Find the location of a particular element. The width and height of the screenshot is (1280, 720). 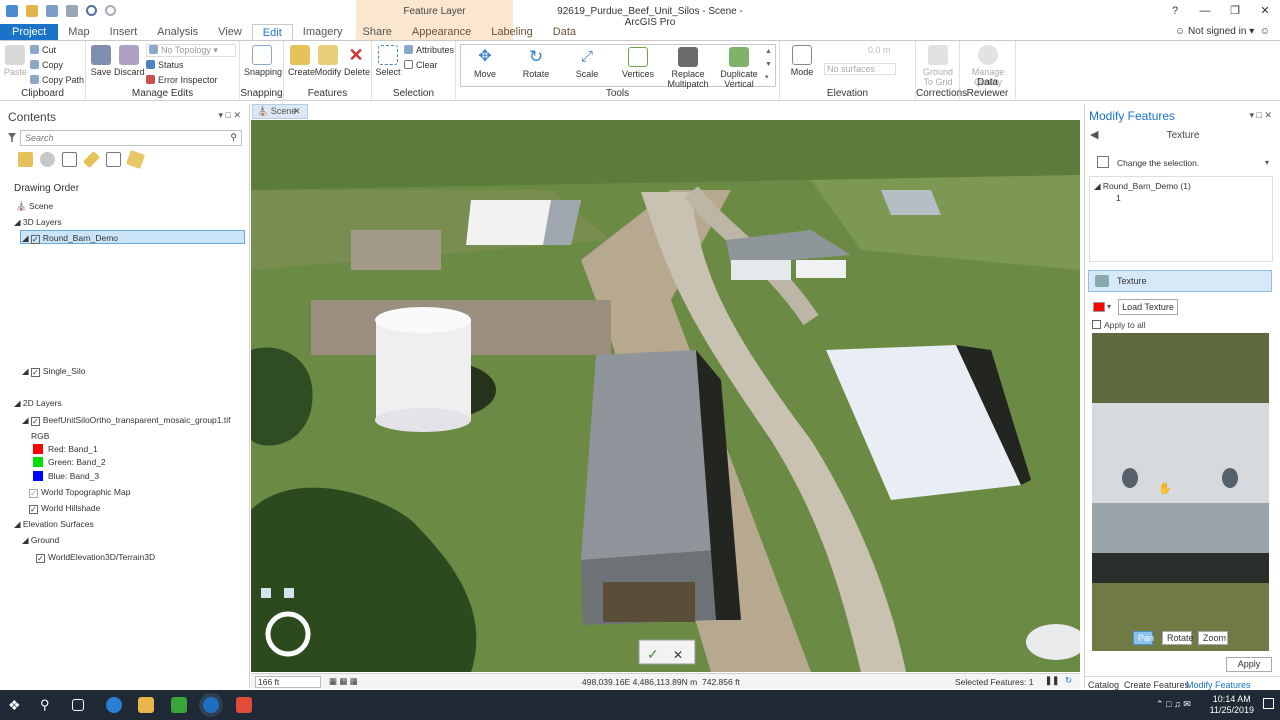

notification-icon is located at coordinates (1268, 703).